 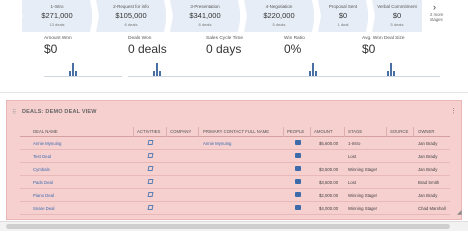 I want to click on horizontal-scrollbar, so click(x=234, y=226).